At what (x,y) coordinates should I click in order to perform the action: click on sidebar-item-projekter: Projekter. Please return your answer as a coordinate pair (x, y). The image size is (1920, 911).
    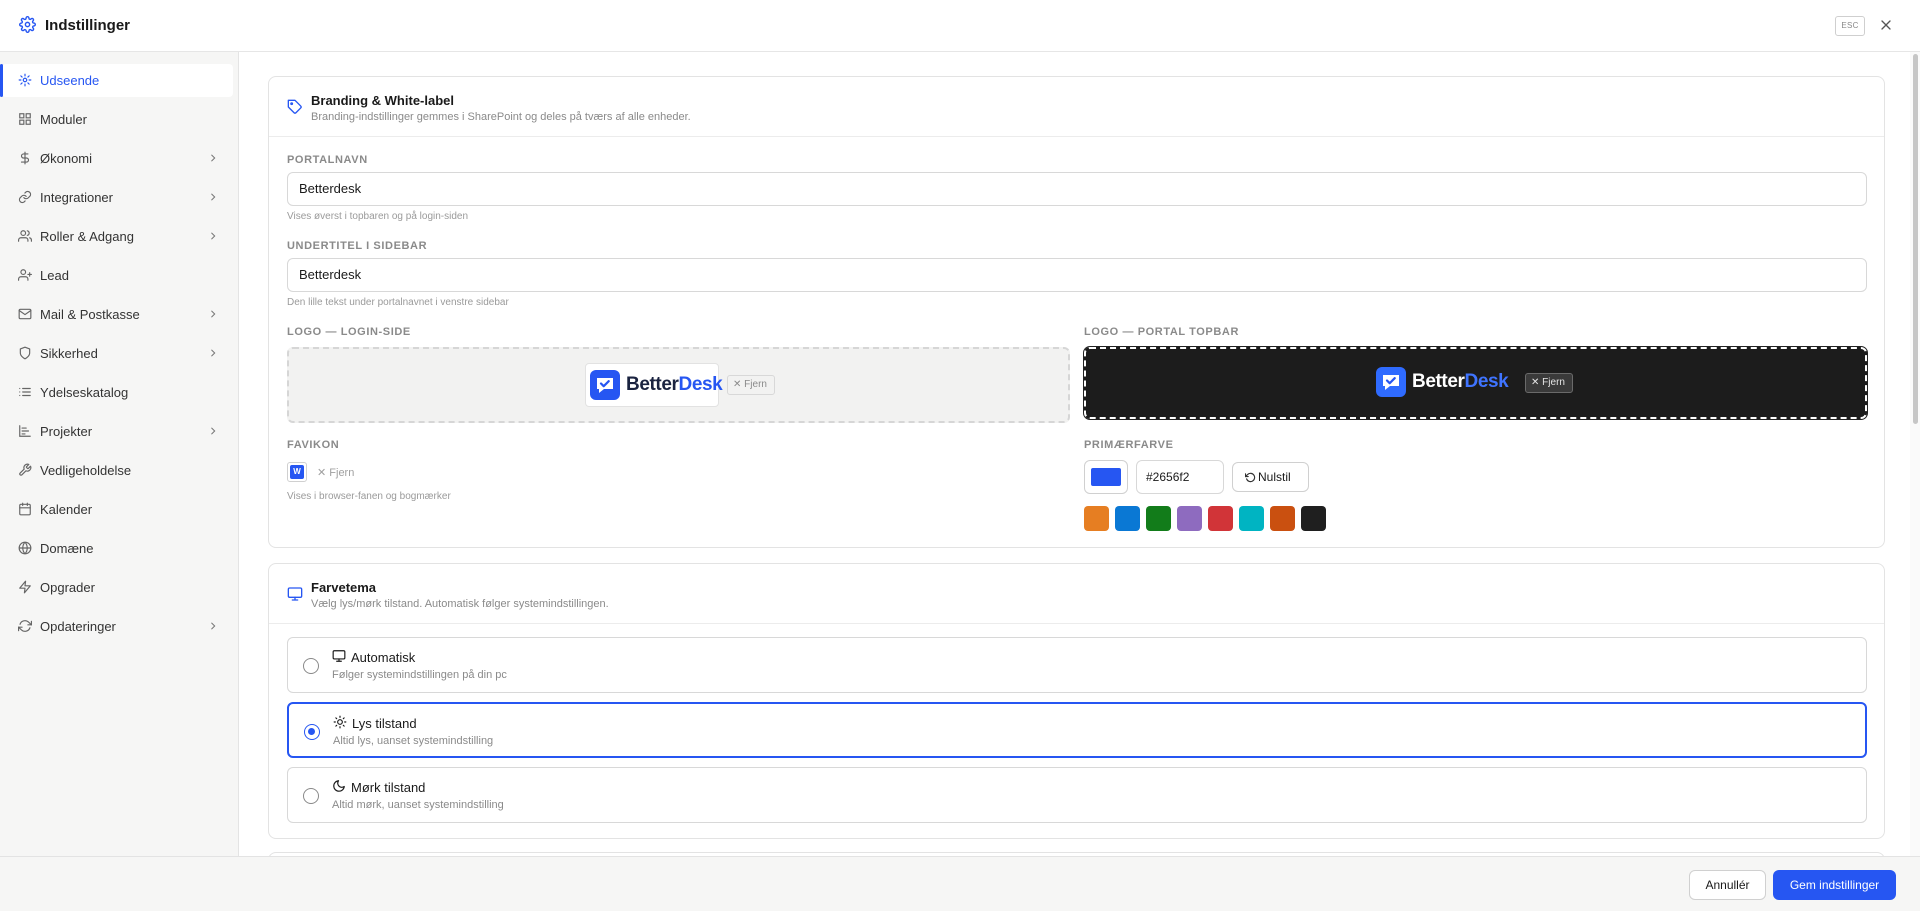
    Looking at the image, I should click on (117, 431).